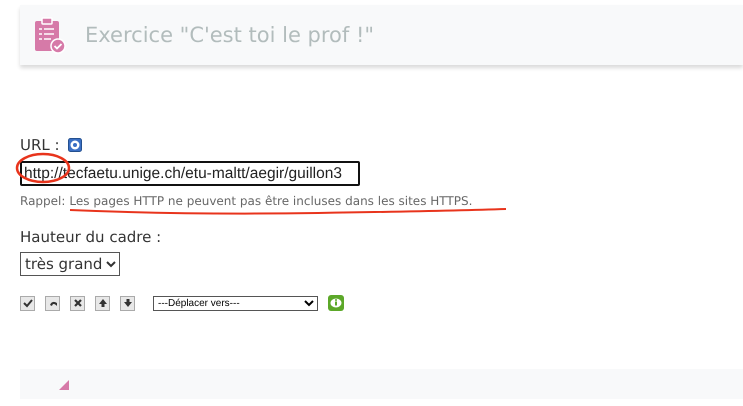 Image resolution: width=743 pixels, height=406 pixels. I want to click on triangle-icon, so click(65, 384).